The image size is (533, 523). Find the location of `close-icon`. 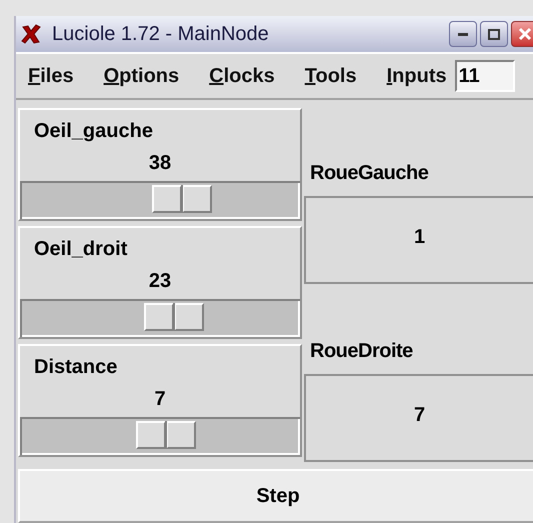

close-icon is located at coordinates (525, 34).